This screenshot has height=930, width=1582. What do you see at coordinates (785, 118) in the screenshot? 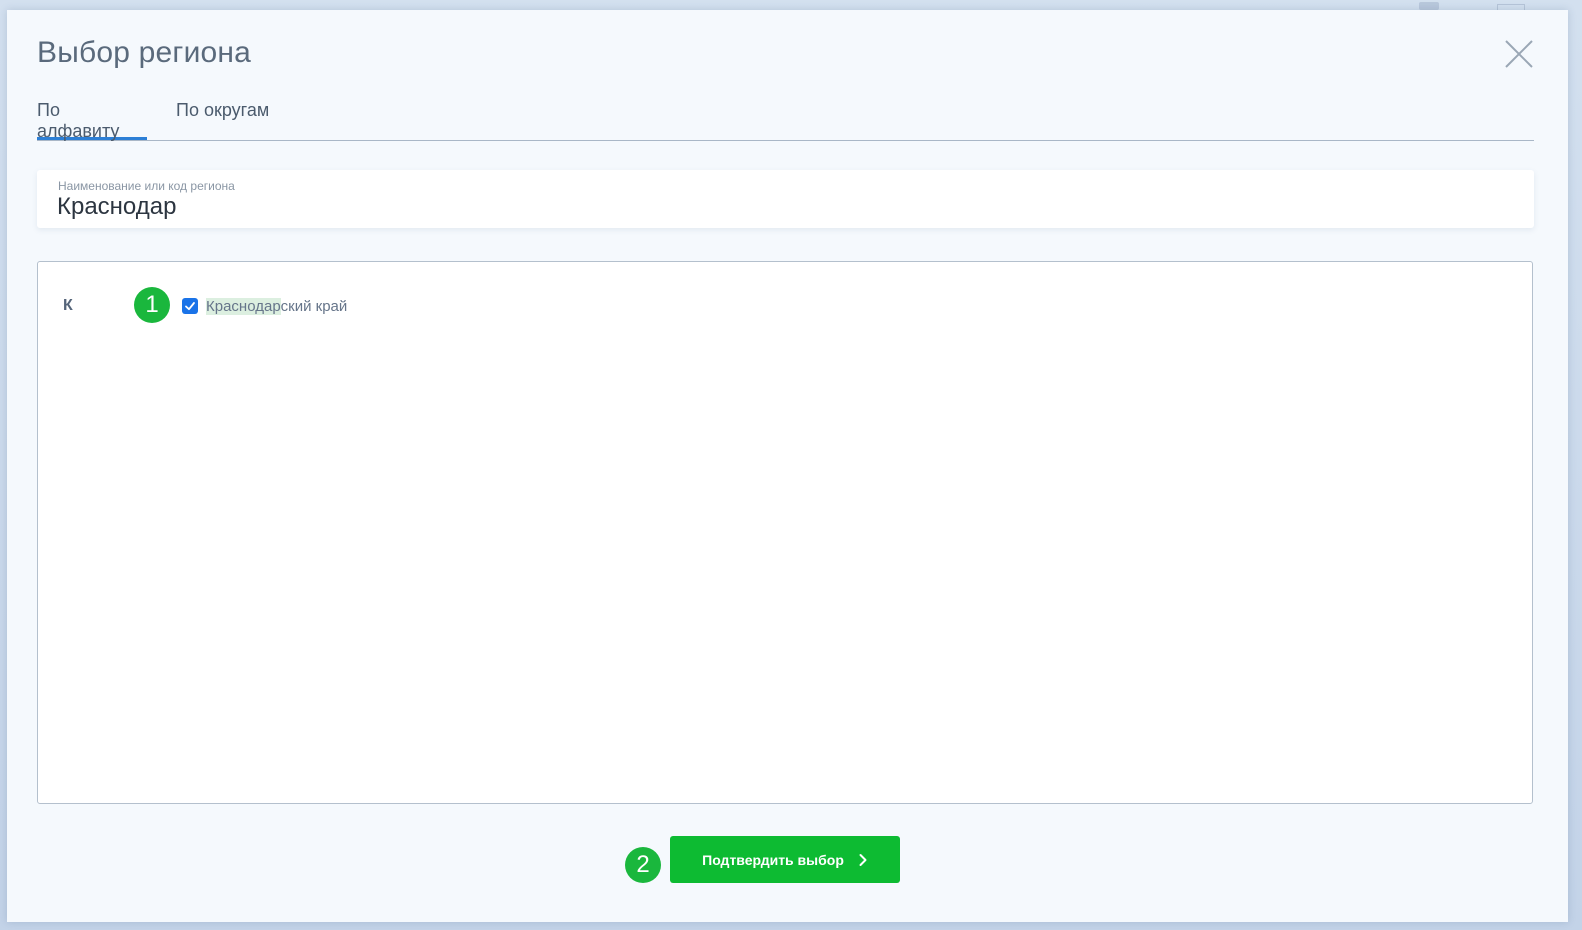
I see `tab-bar: По алфавиту По округам` at bounding box center [785, 118].